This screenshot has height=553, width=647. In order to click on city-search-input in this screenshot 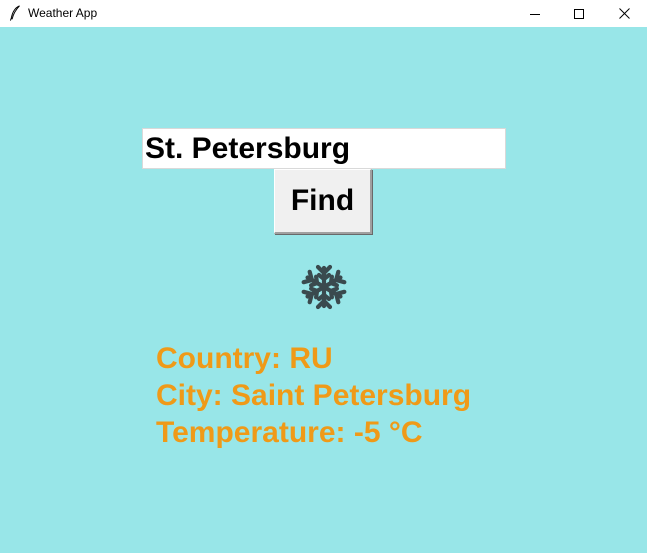, I will do `click(324, 148)`.